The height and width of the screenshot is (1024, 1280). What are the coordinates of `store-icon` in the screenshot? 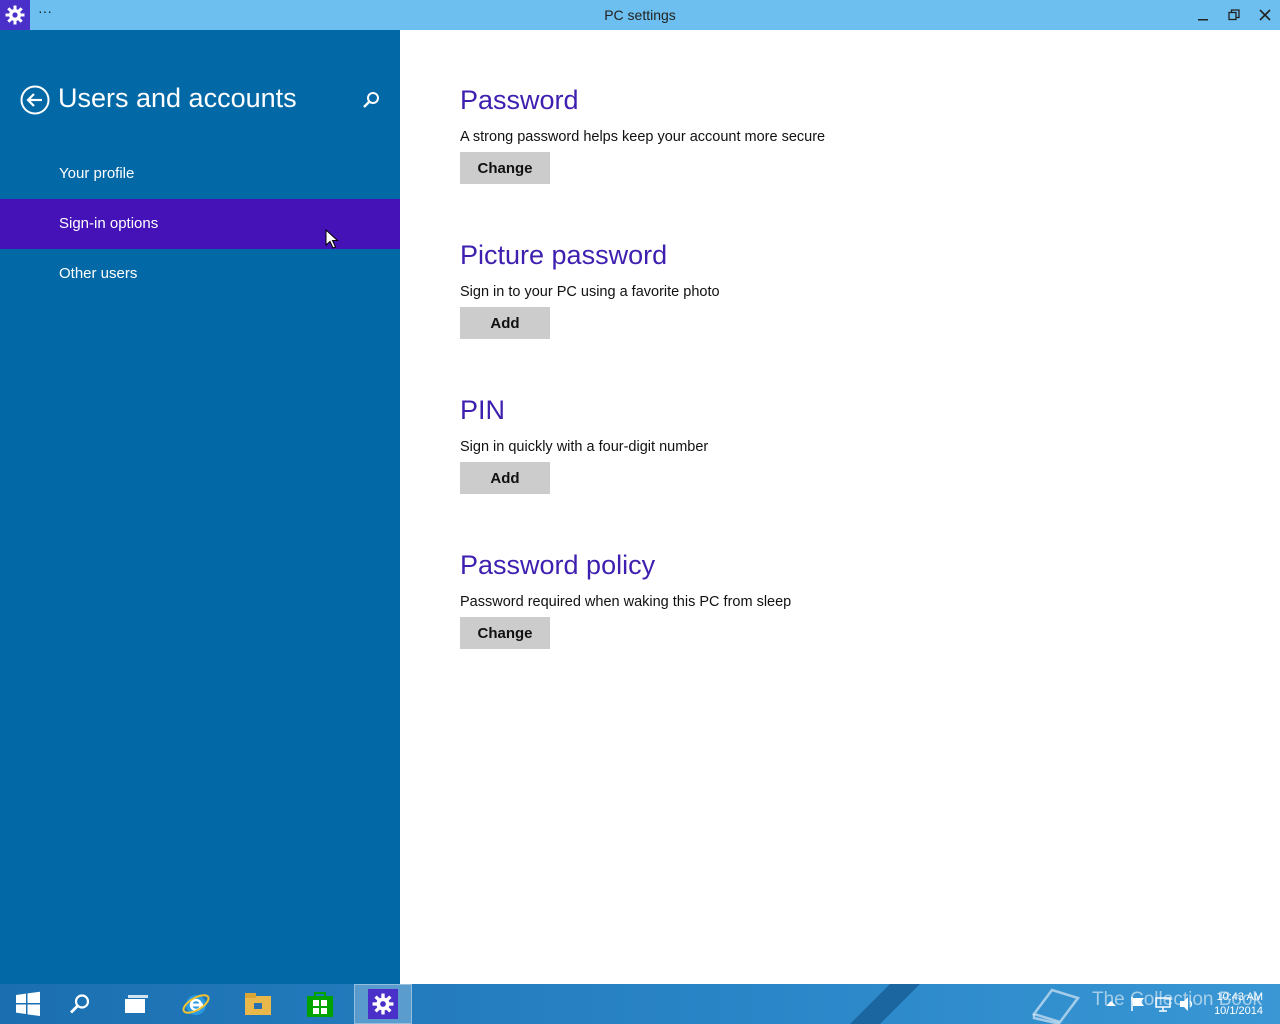 It's located at (320, 1004).